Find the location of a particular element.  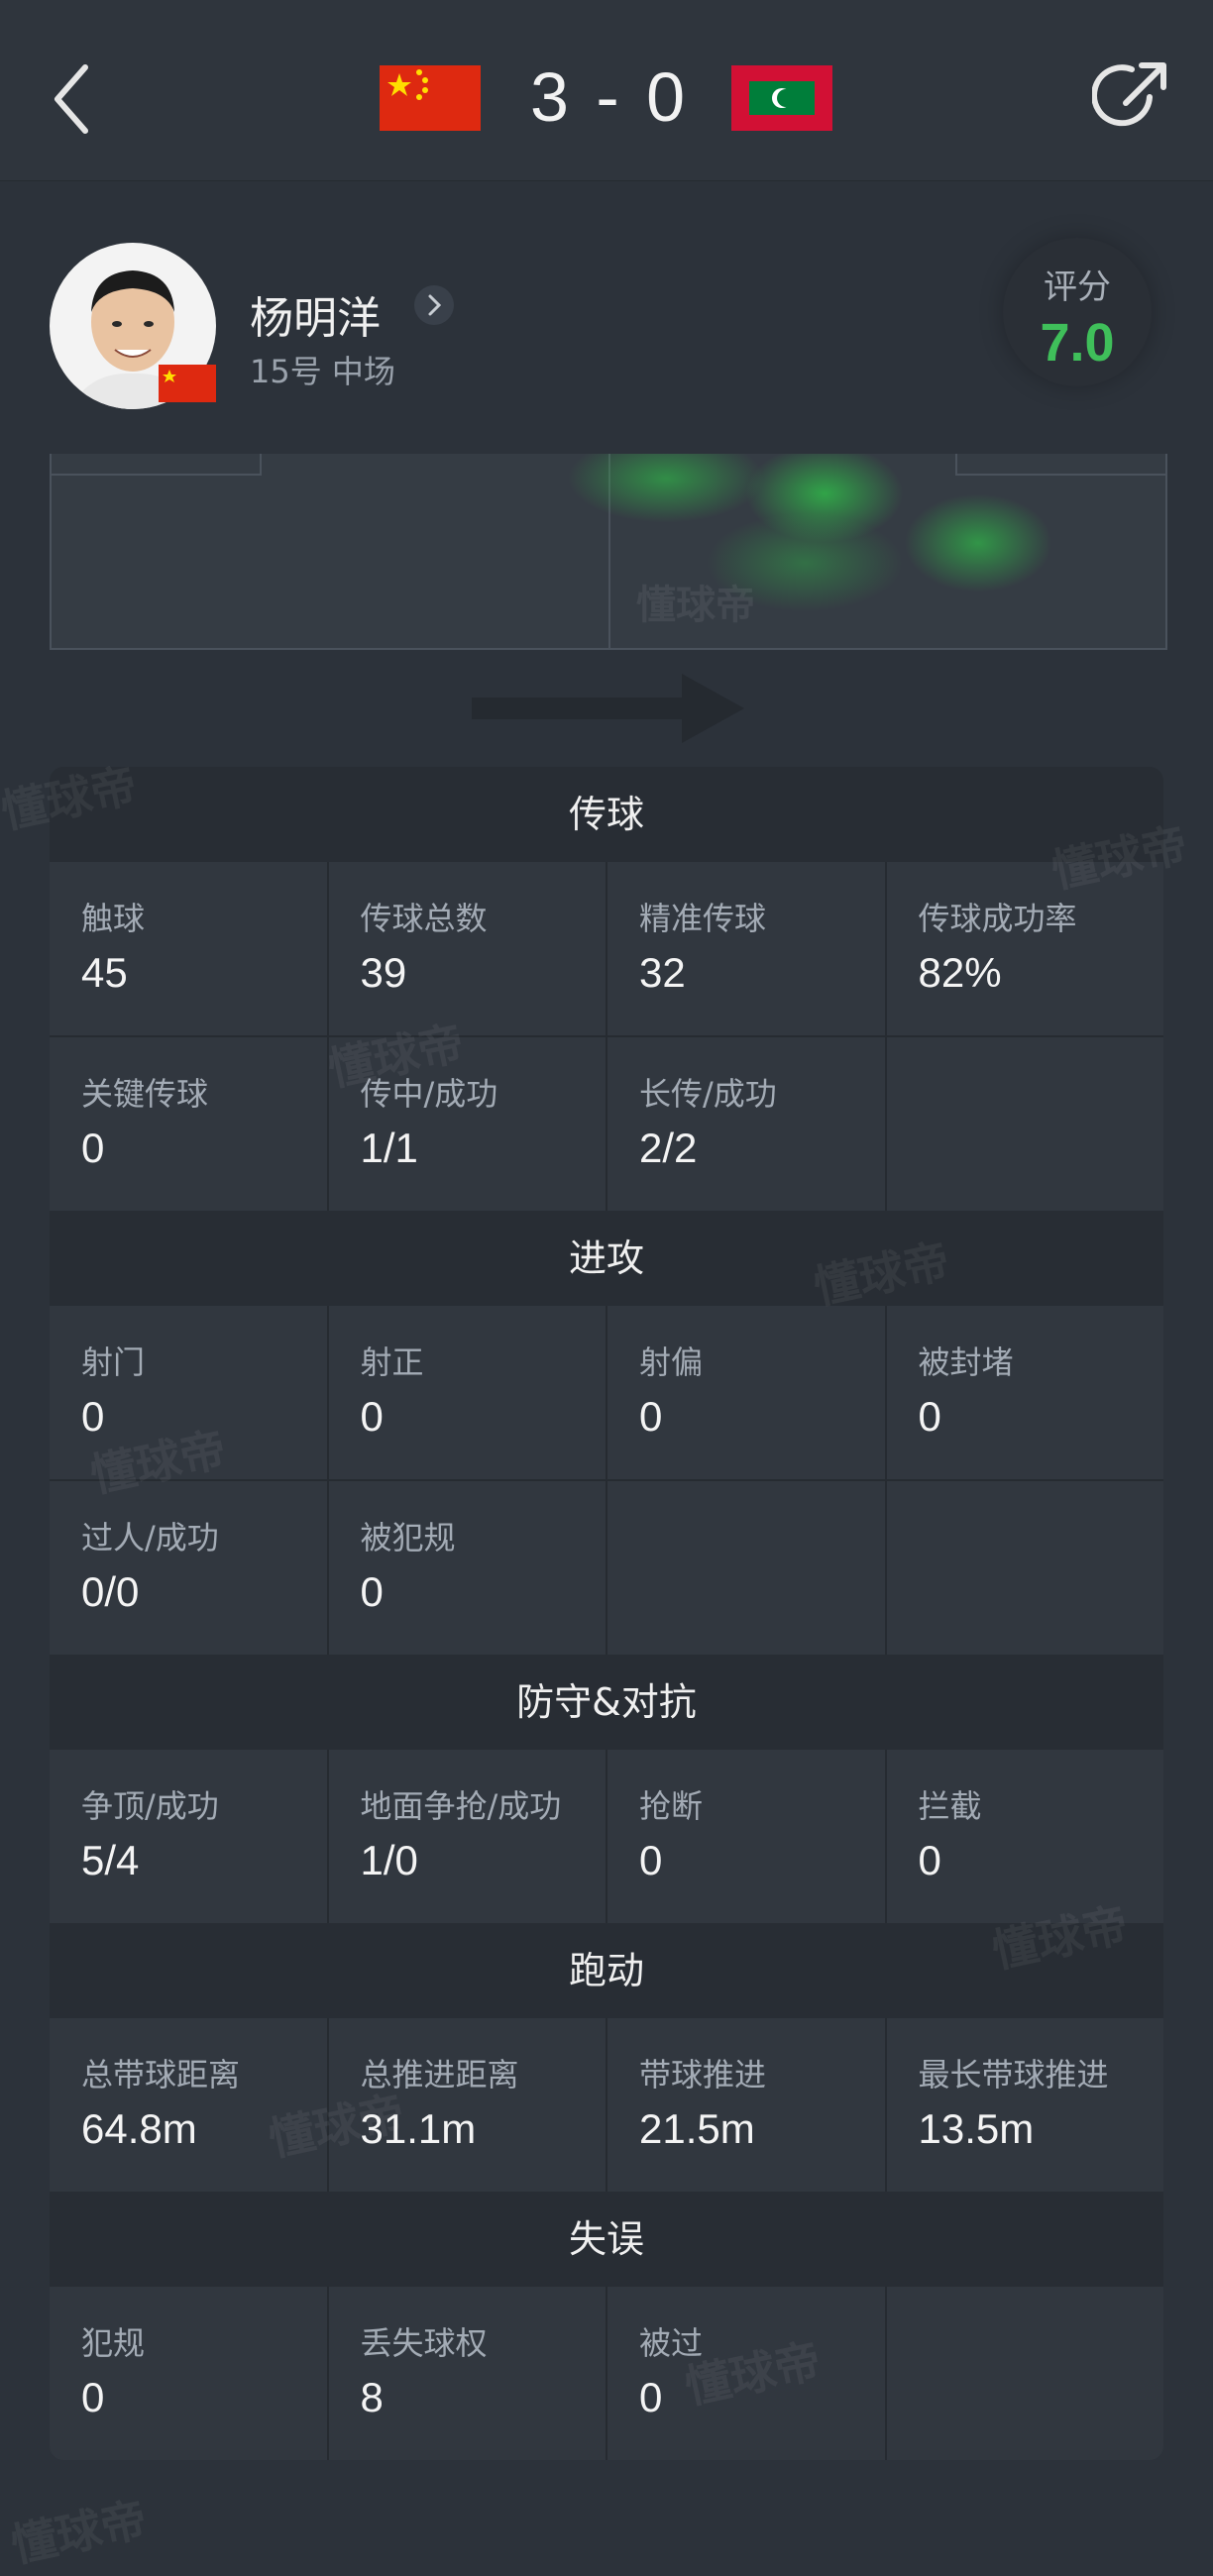

stat-value: 21.5m is located at coordinates (697, 2128).